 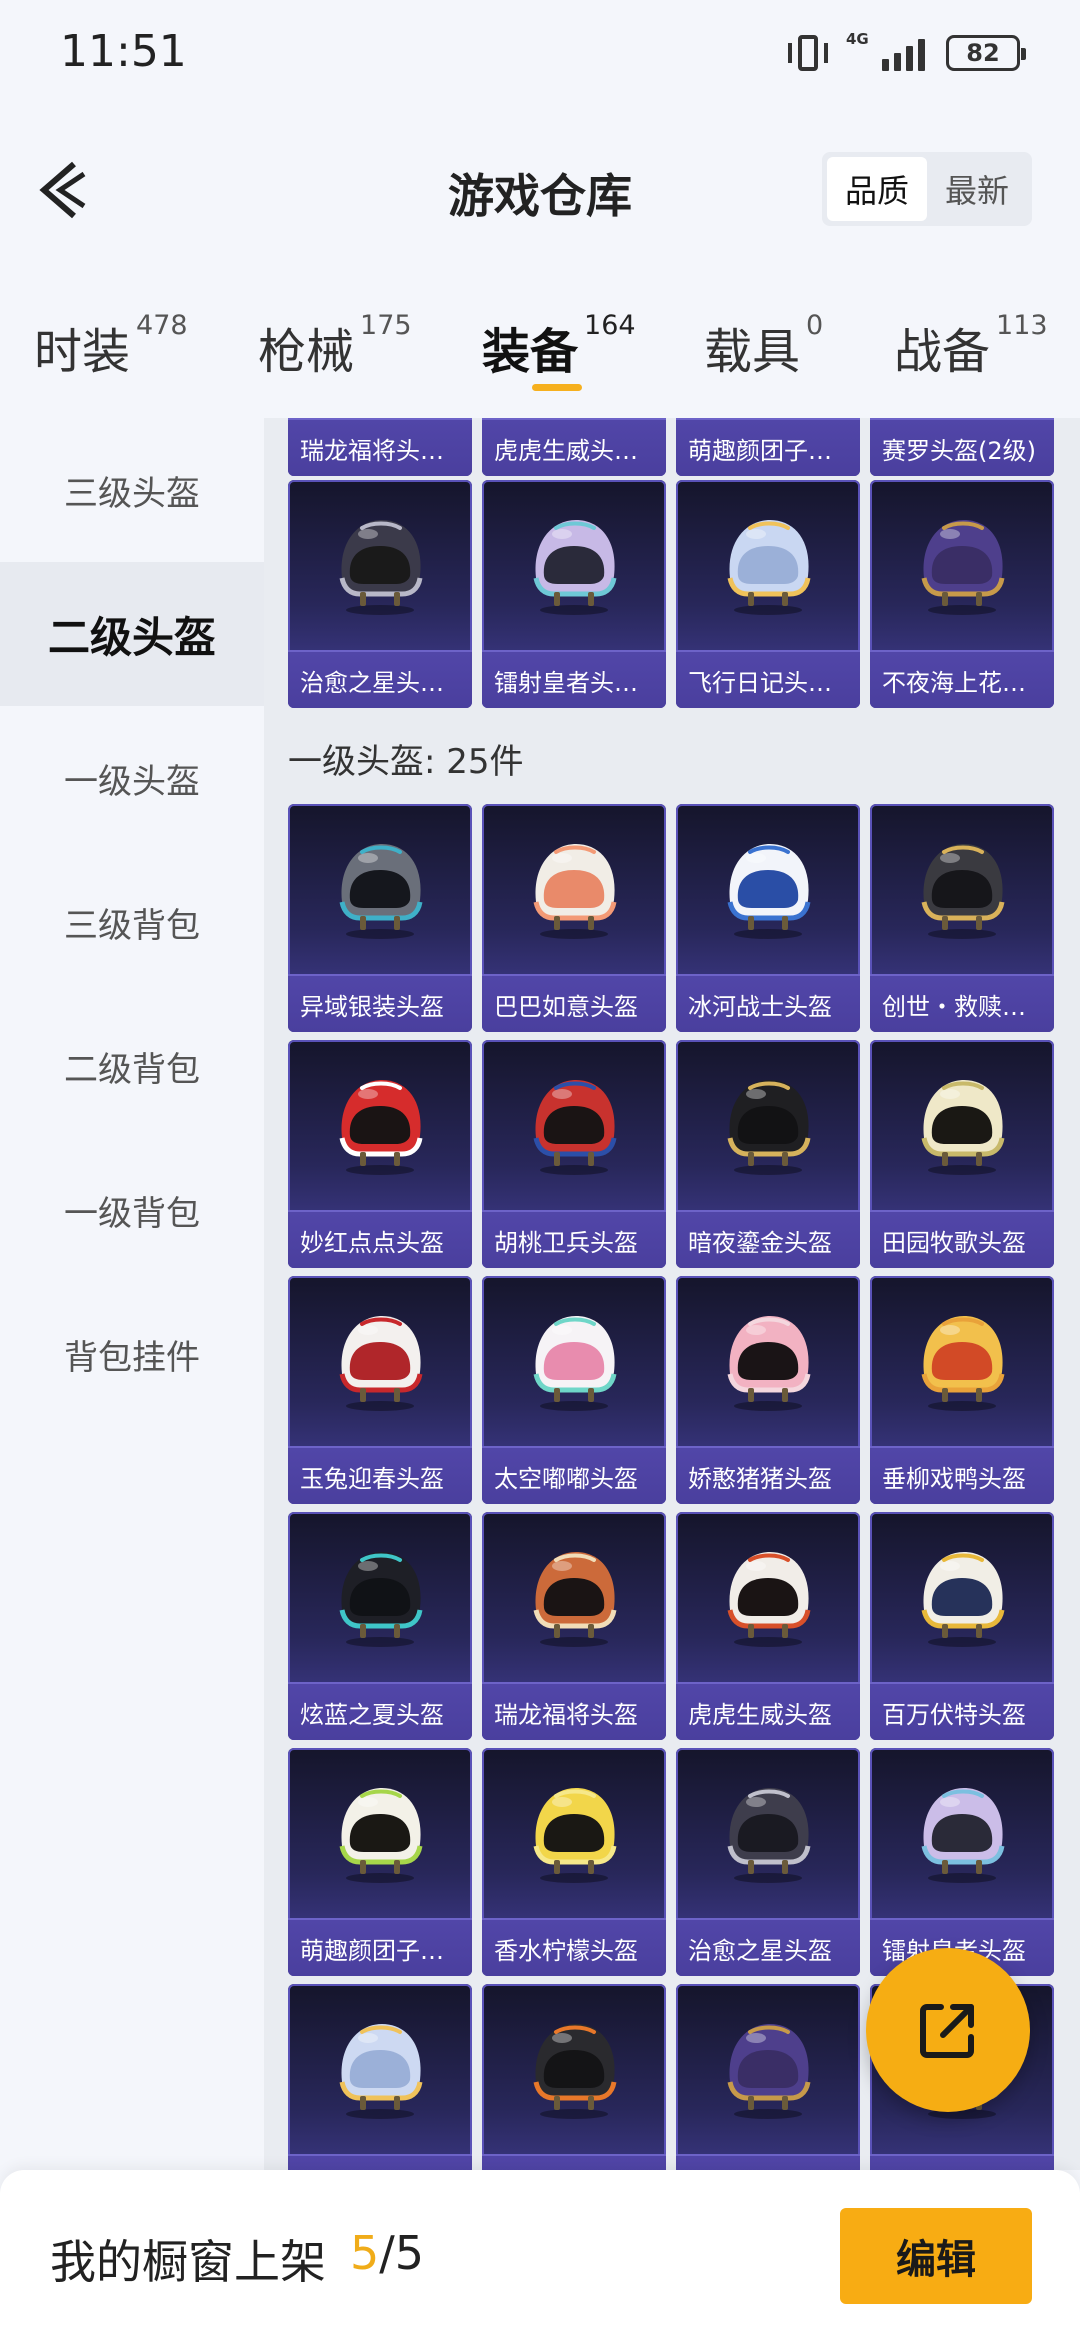 I want to click on item-name-bar: 治愈之星头盔, so click(x=768, y=1947).